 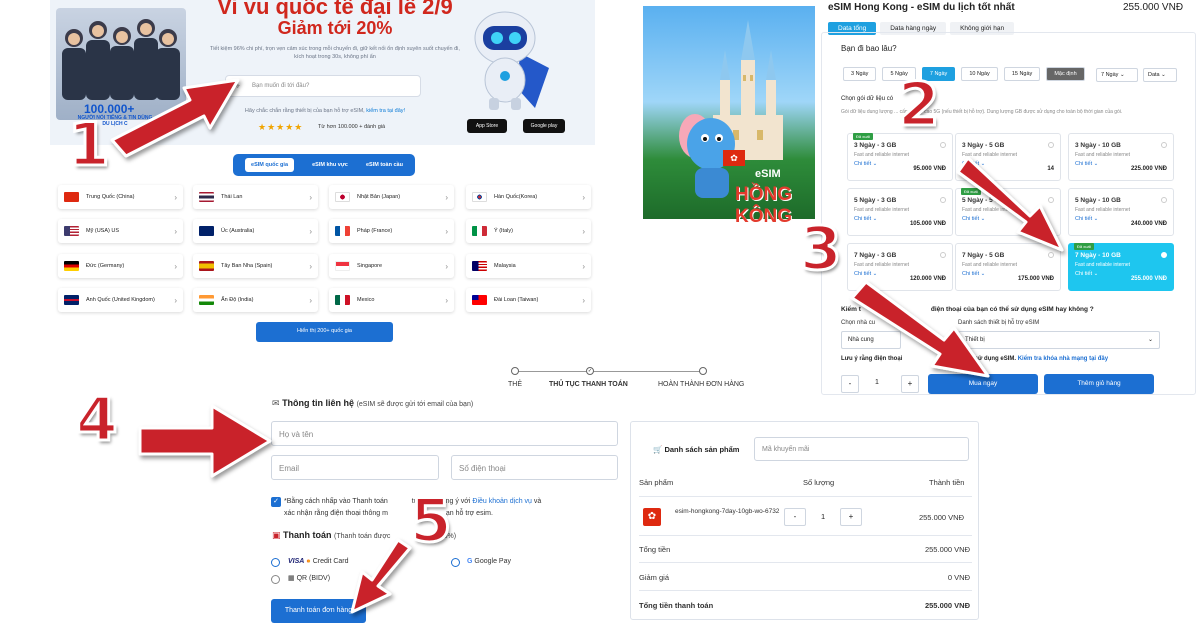 I want to click on step-number-5: 5, so click(x=431, y=521).